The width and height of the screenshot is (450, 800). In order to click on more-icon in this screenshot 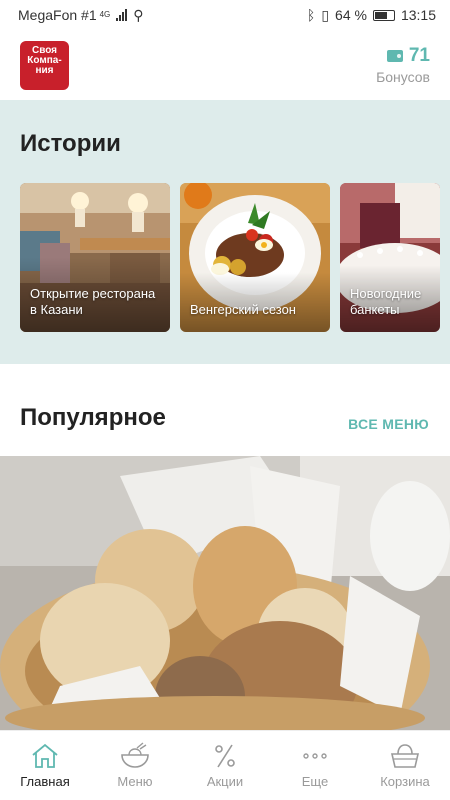, I will do `click(315, 756)`.